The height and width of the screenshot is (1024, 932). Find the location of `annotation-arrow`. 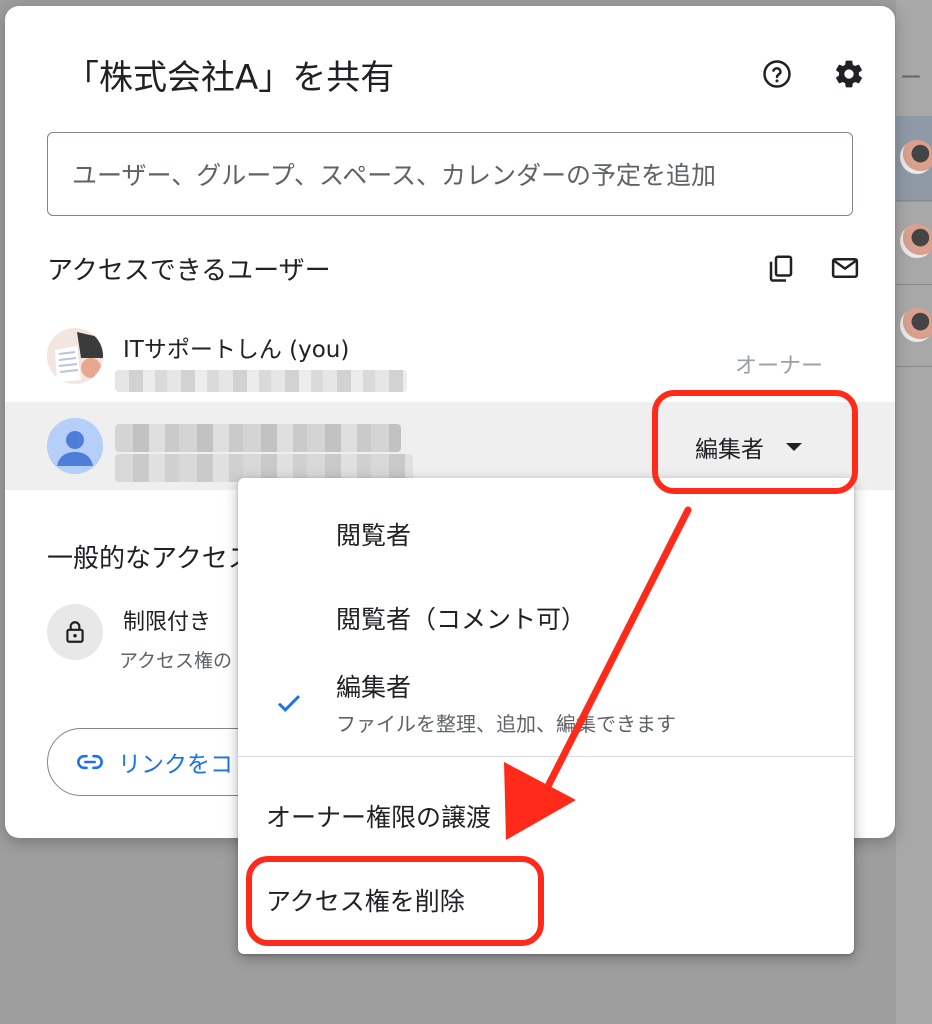

annotation-arrow is located at coordinates (598, 673).